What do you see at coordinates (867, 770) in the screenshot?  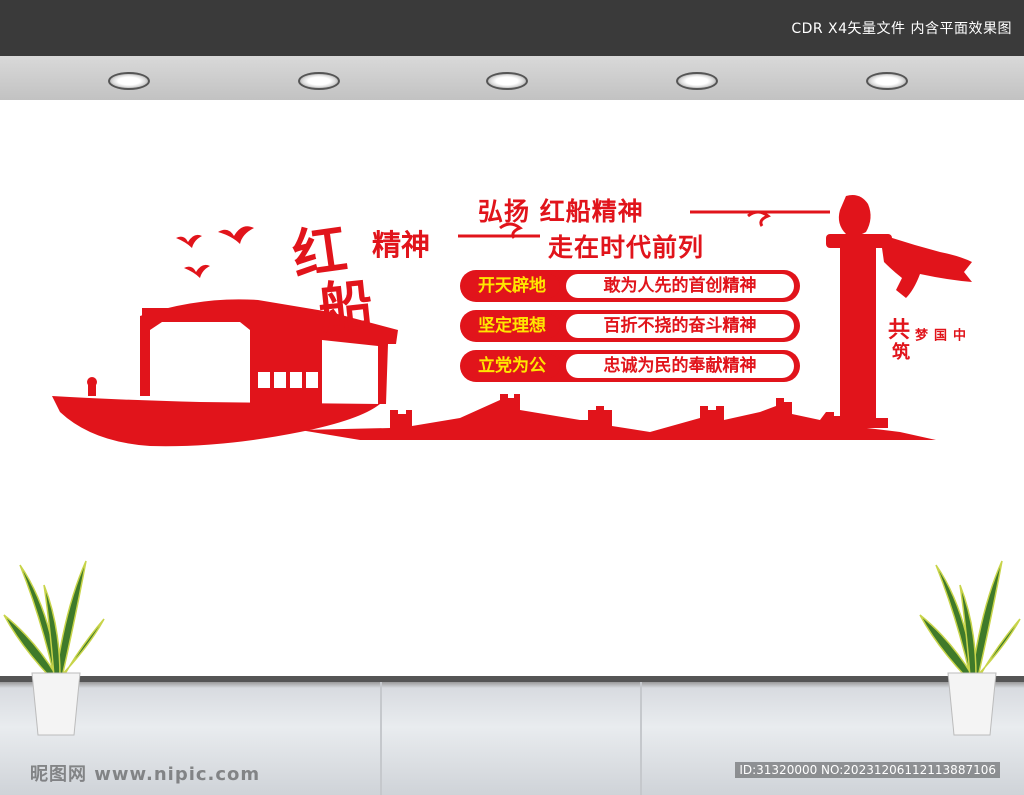 I see `image-id-watermark: ID:31320000 NO:20231206112113887106` at bounding box center [867, 770].